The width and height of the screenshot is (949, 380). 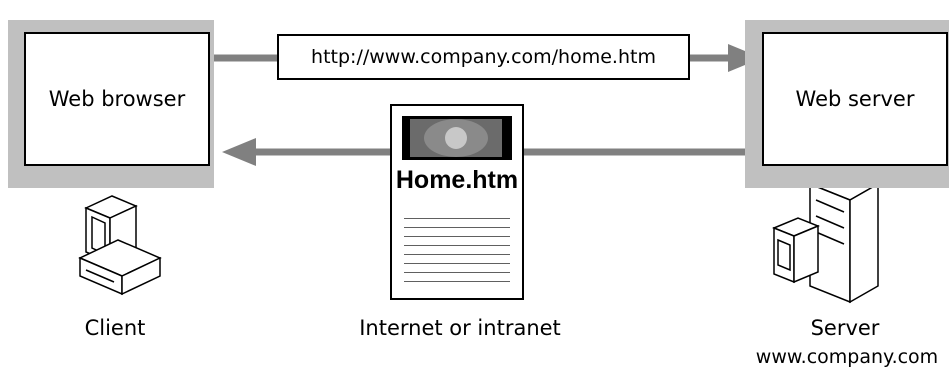 What do you see at coordinates (460, 328) in the screenshot?
I see `network-label: Internet or intranet` at bounding box center [460, 328].